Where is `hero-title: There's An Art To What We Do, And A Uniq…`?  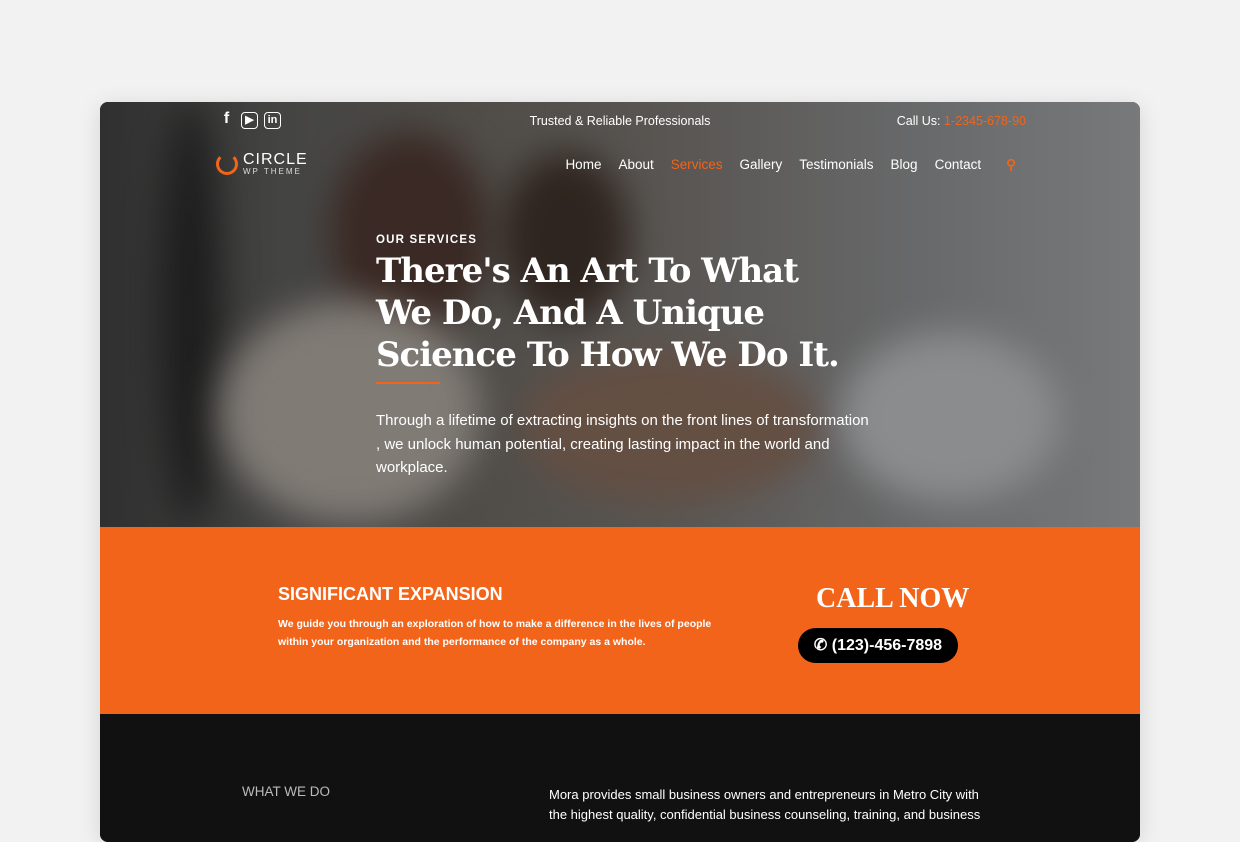 hero-title: There's An Art To What We Do, And A Uniq… is located at coordinates (608, 313).